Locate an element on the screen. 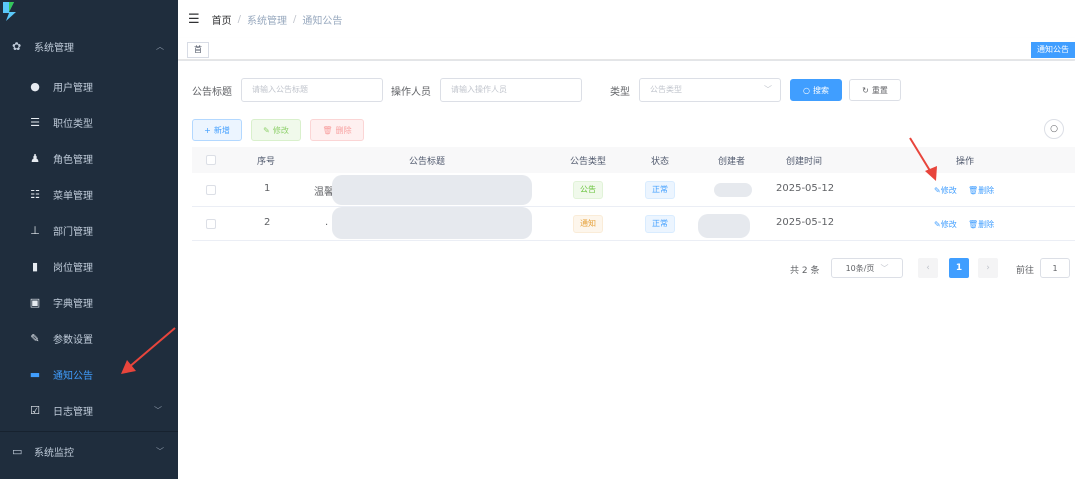 Image resolution: width=1075 pixels, height=479 pixels. sidebar-item-label: 岗位管理 is located at coordinates (73, 268).